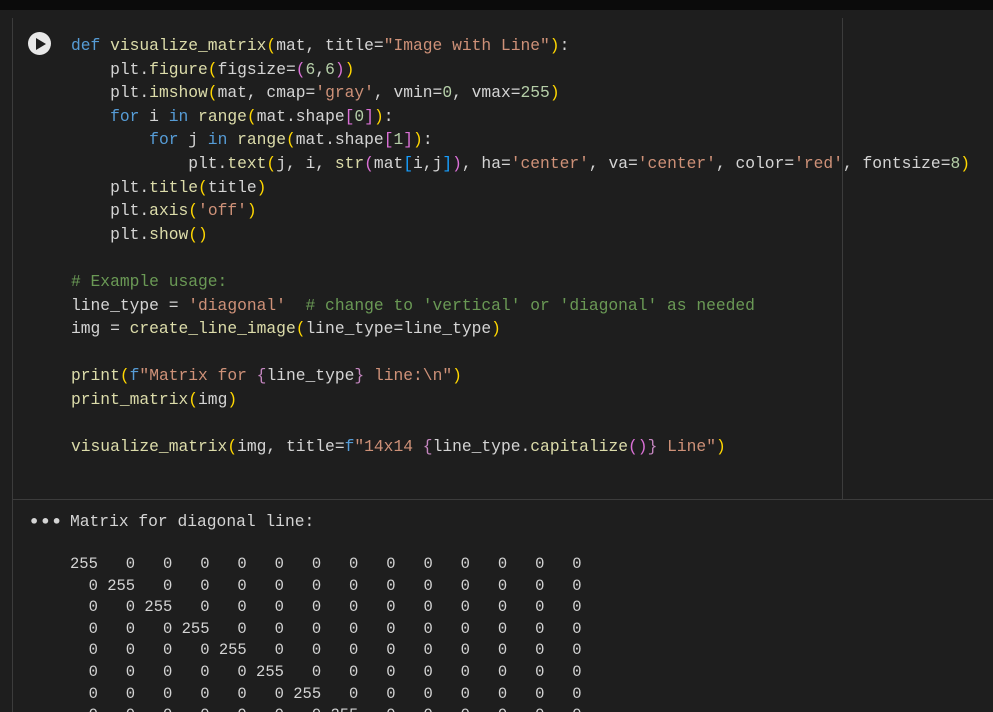 The height and width of the screenshot is (712, 993). What do you see at coordinates (39, 43) in the screenshot?
I see `play-icon` at bounding box center [39, 43].